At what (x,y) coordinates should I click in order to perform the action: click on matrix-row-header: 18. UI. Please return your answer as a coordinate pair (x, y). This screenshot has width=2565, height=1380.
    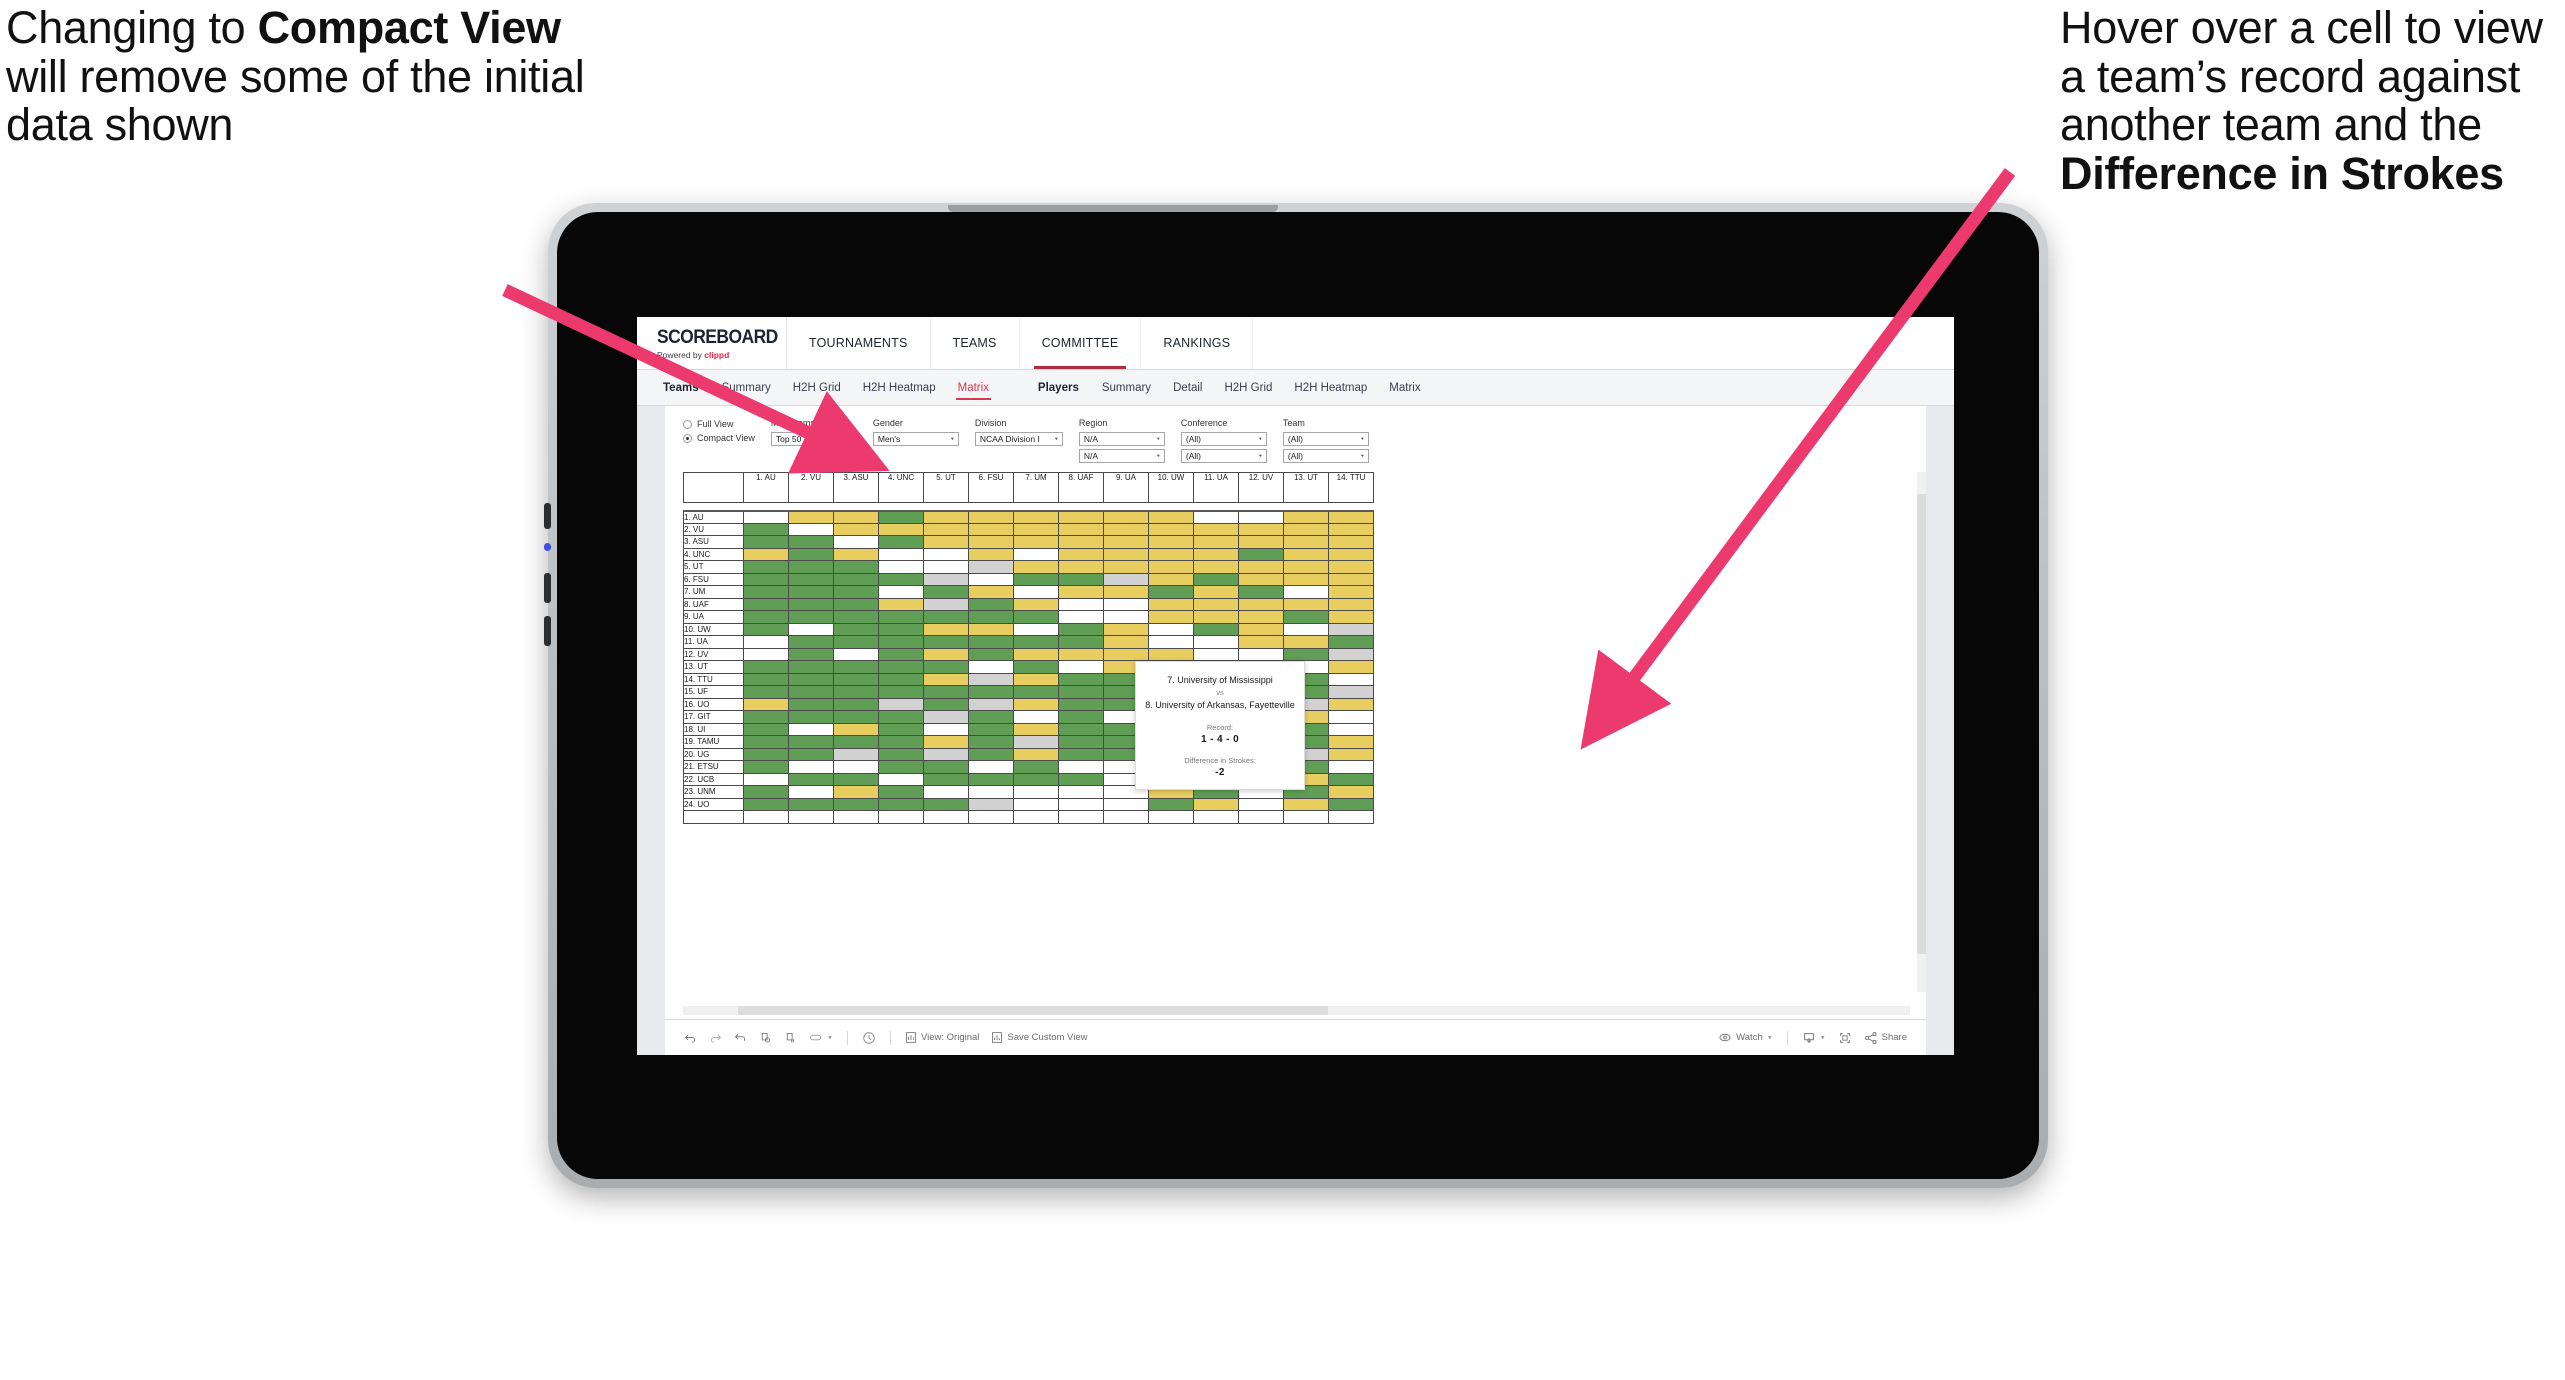
    Looking at the image, I should click on (713, 729).